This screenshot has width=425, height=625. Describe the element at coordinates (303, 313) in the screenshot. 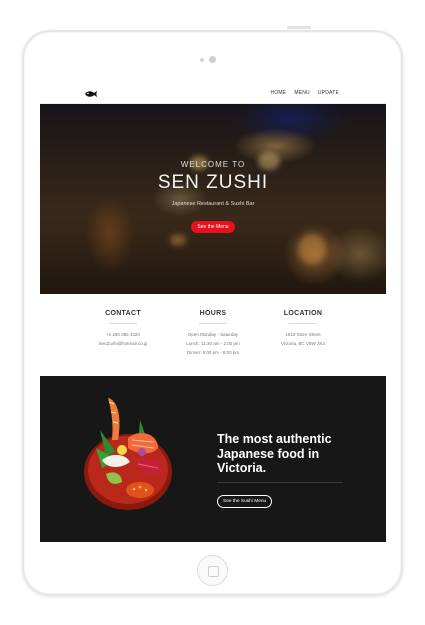

I see `location-heading: LOCATION` at that location.